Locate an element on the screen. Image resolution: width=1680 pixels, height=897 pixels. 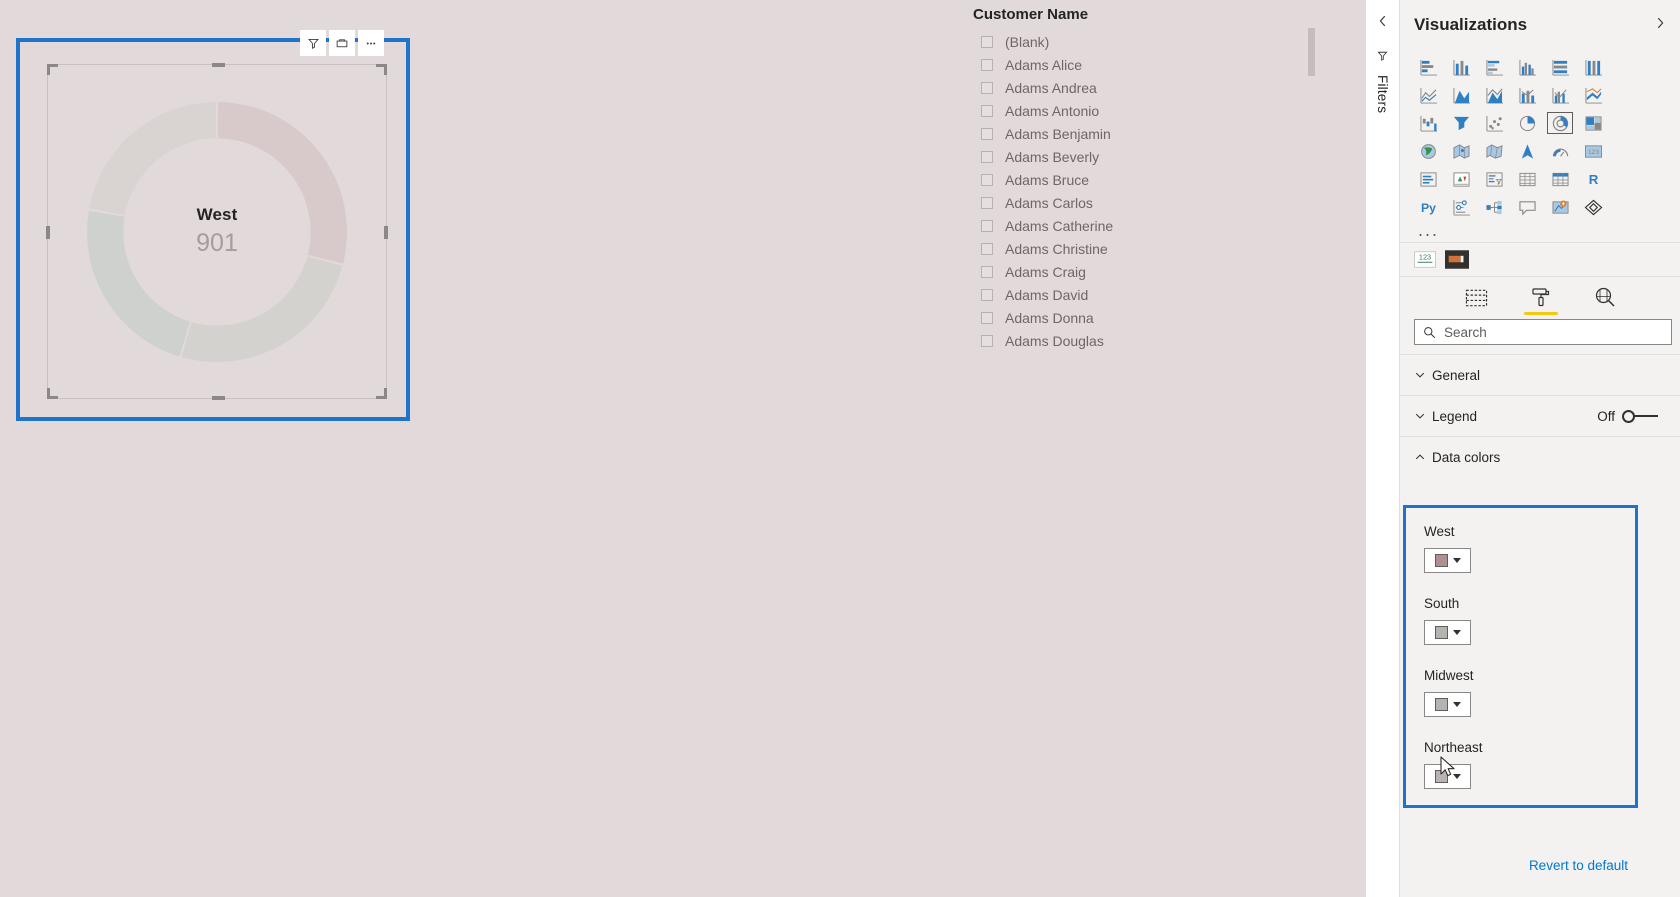
filter-icon is located at coordinates (313, 43).